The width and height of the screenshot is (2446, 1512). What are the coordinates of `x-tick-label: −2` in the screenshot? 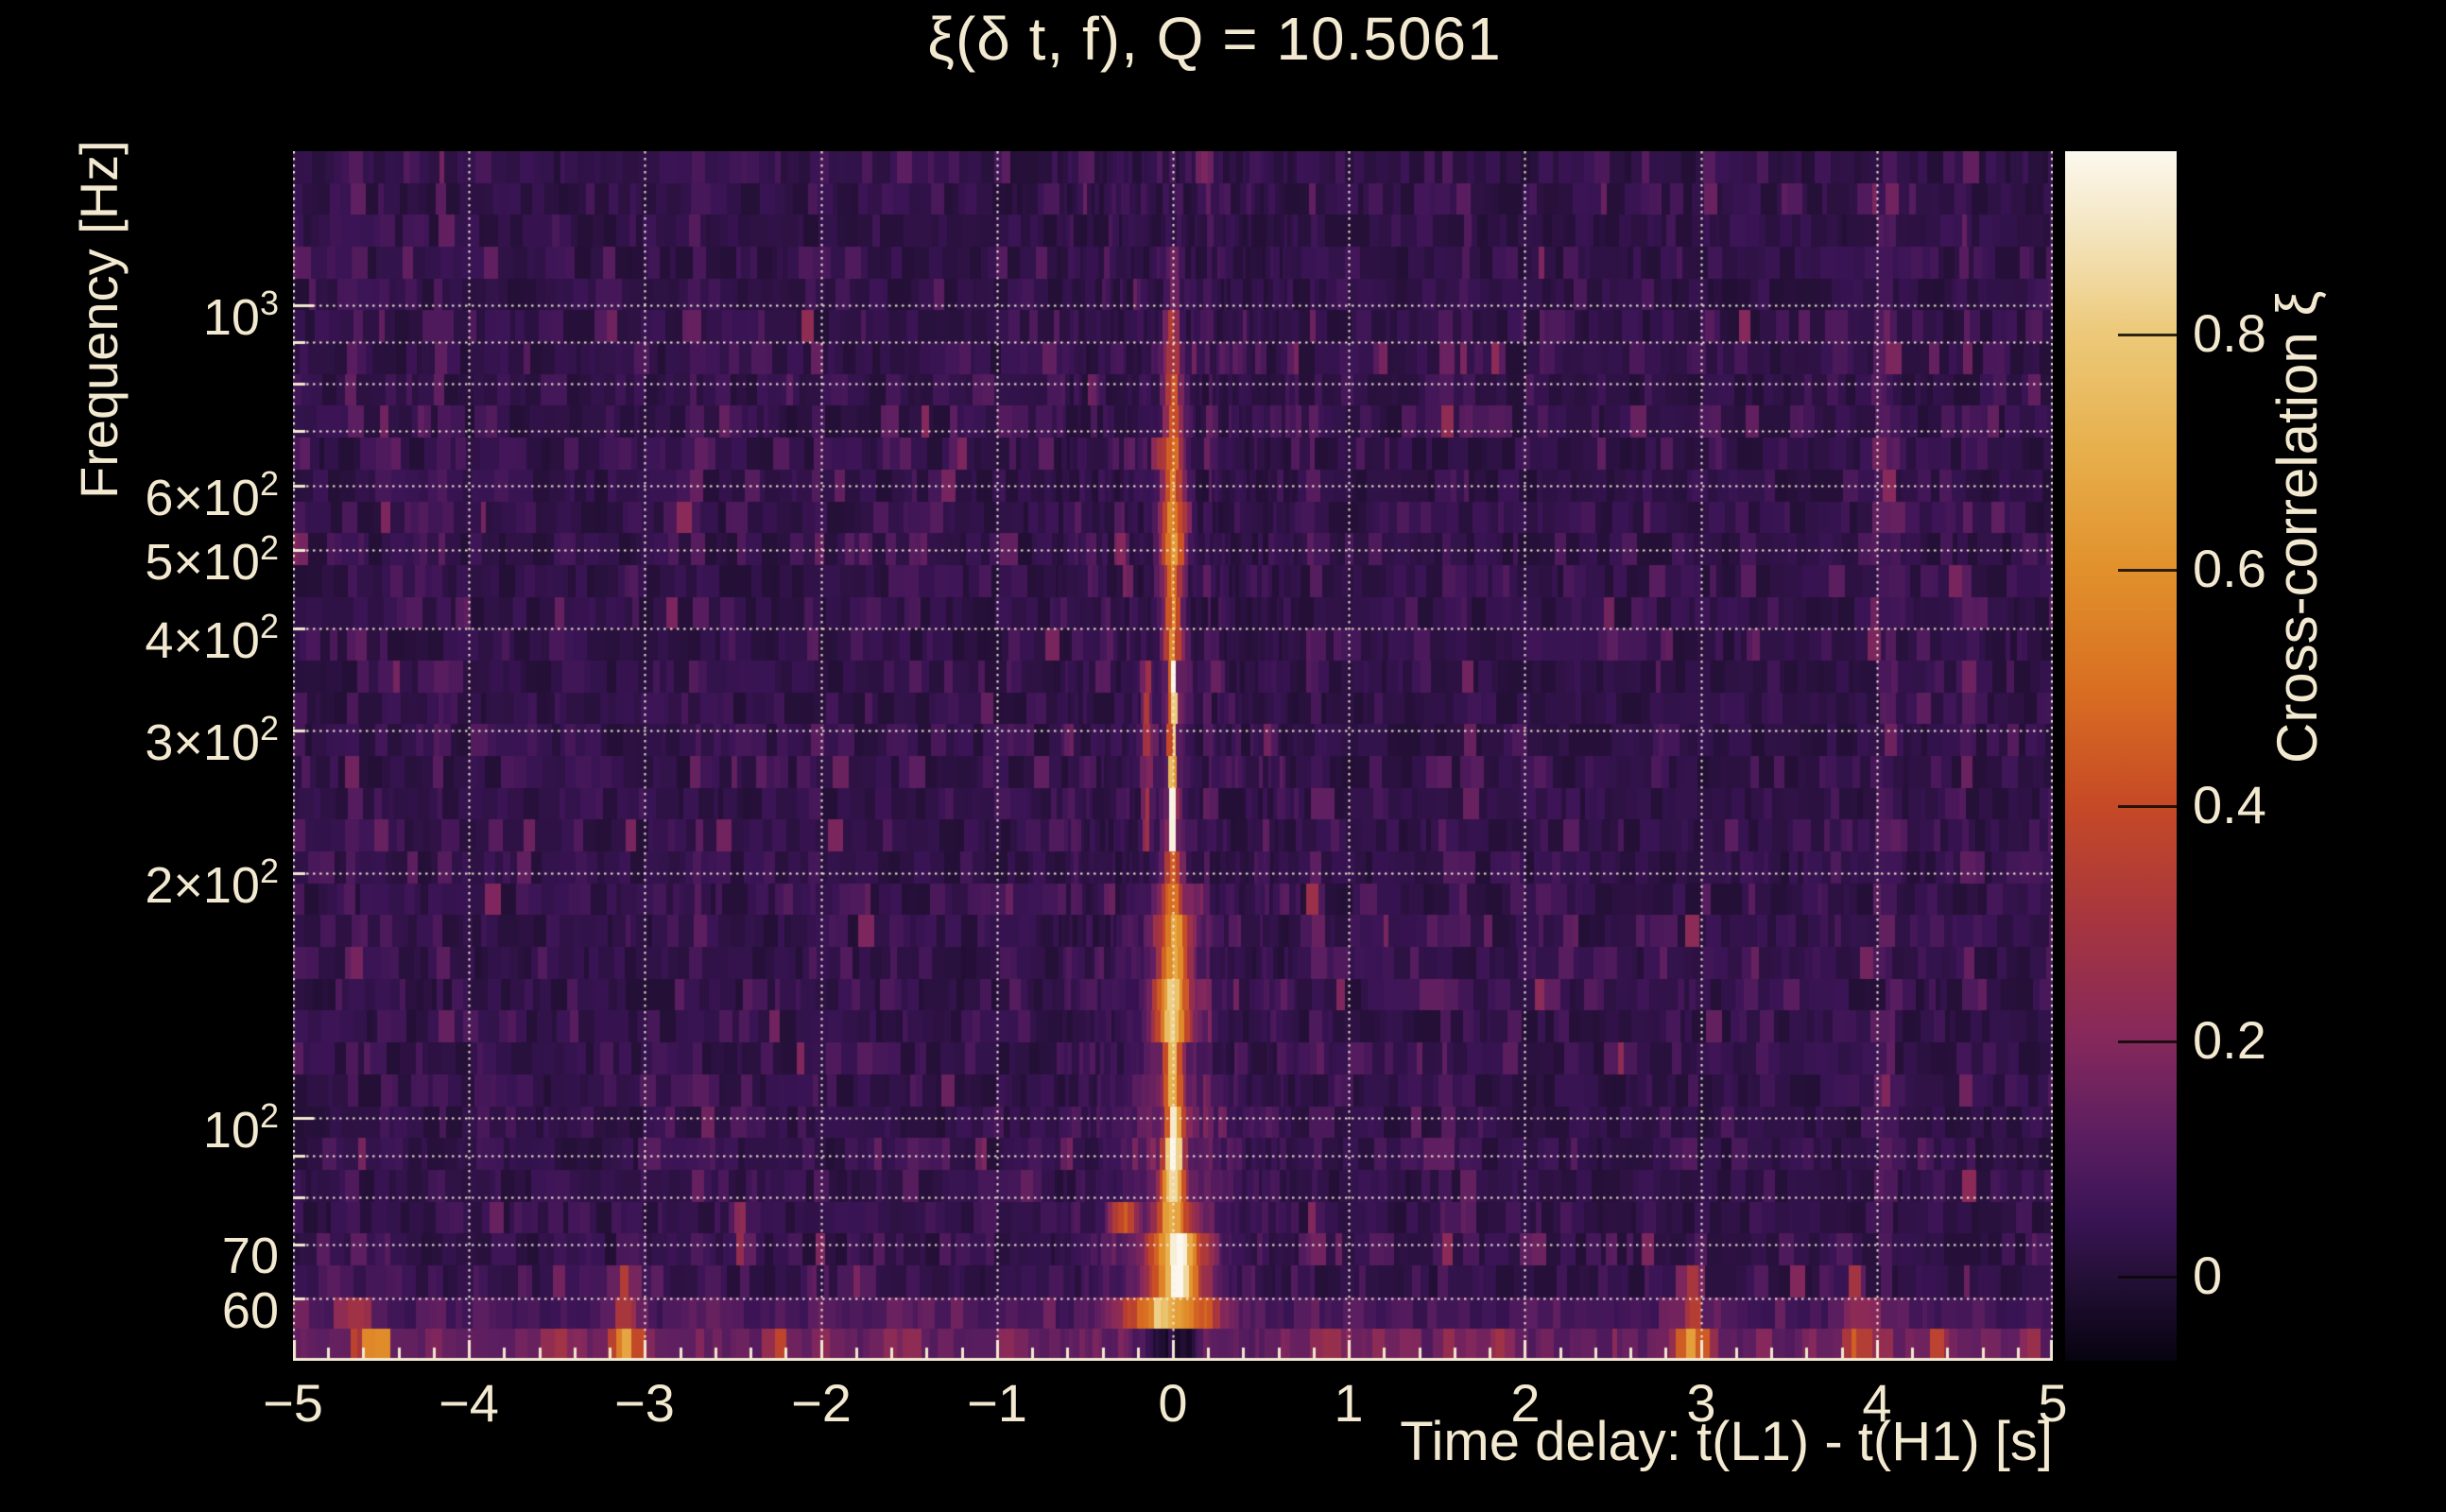 It's located at (821, 1403).